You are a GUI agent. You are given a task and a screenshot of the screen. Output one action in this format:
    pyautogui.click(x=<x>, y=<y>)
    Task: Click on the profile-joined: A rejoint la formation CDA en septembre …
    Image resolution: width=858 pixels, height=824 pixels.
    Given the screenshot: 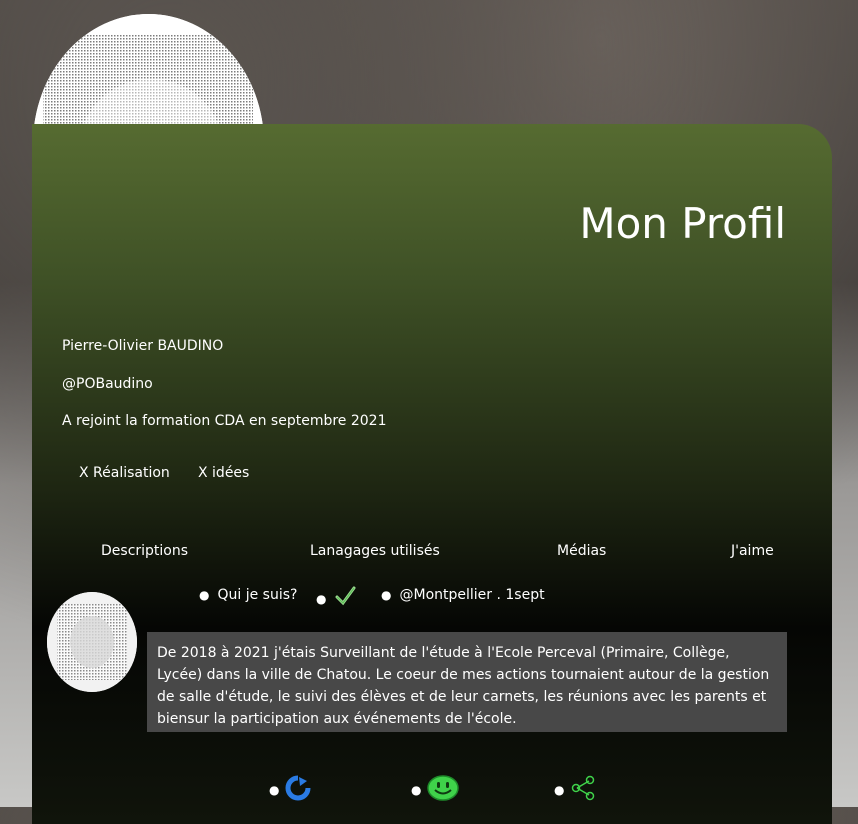 What is the action you would take?
    pyautogui.click(x=224, y=421)
    